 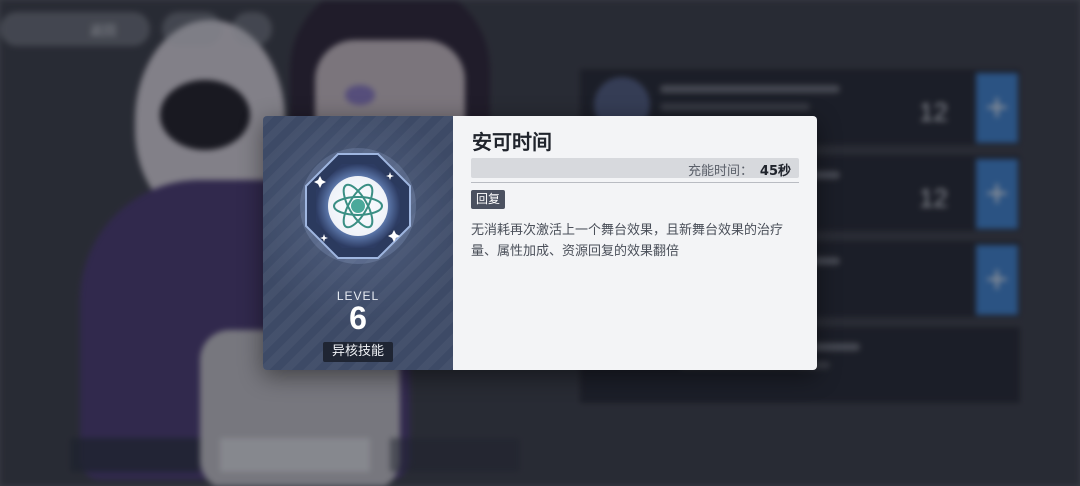 What do you see at coordinates (720, 171) in the screenshot?
I see `charge-time-label: 充能时间：` at bounding box center [720, 171].